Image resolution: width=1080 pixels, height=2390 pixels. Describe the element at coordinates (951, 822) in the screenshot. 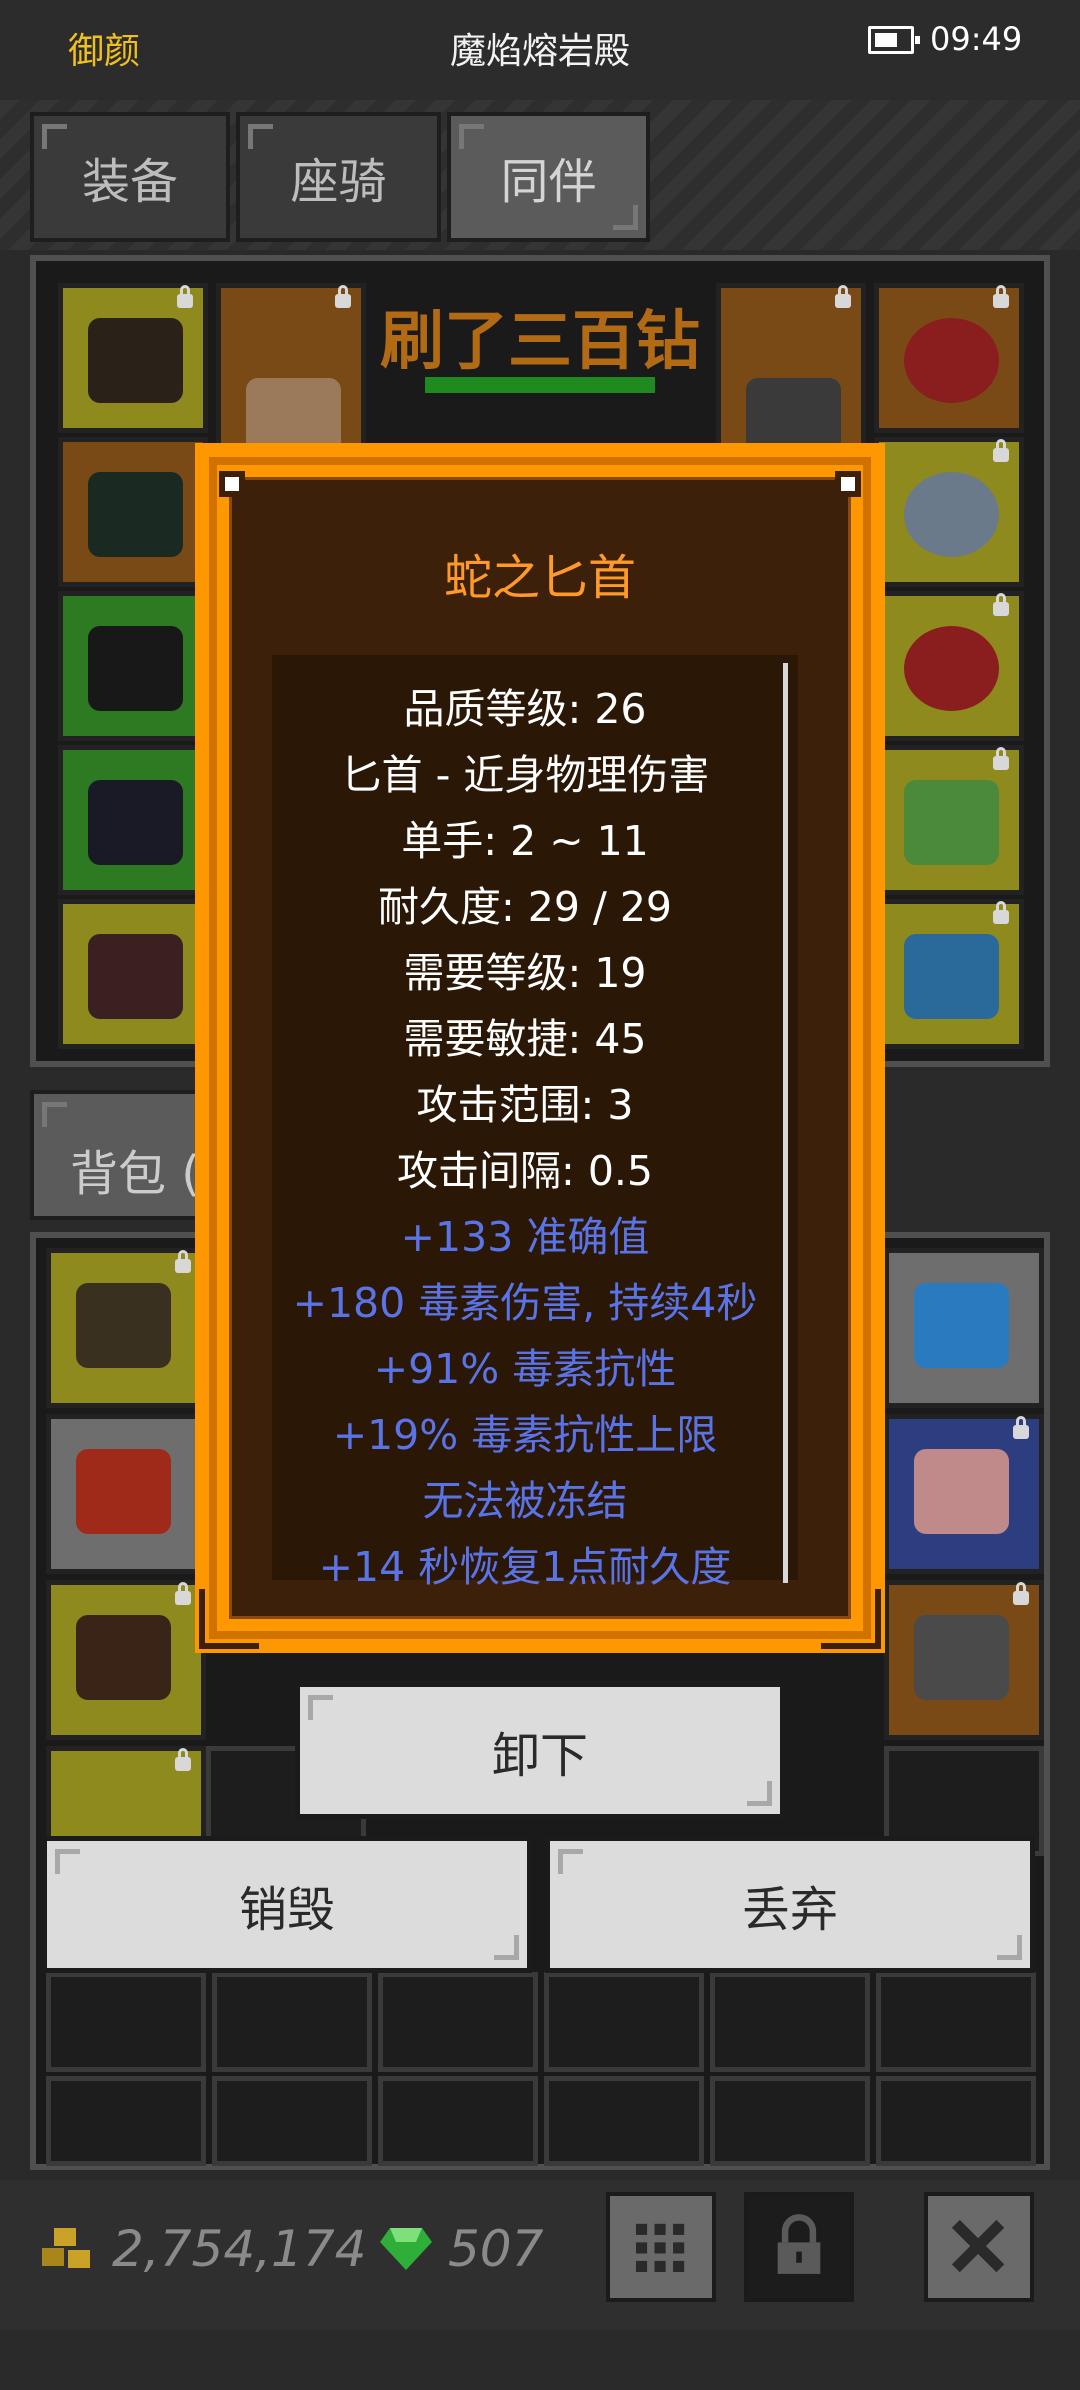

I see `book-icon` at that location.